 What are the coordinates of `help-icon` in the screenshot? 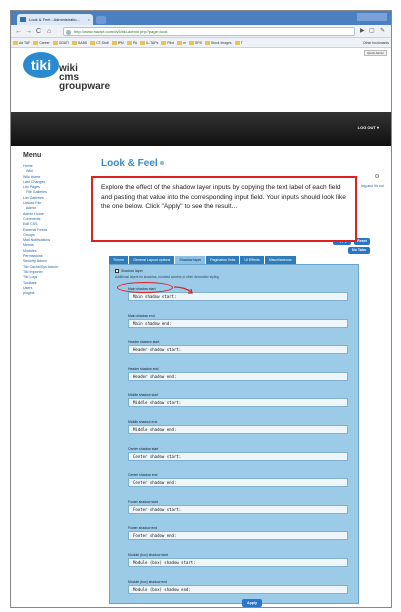 It's located at (161, 163).